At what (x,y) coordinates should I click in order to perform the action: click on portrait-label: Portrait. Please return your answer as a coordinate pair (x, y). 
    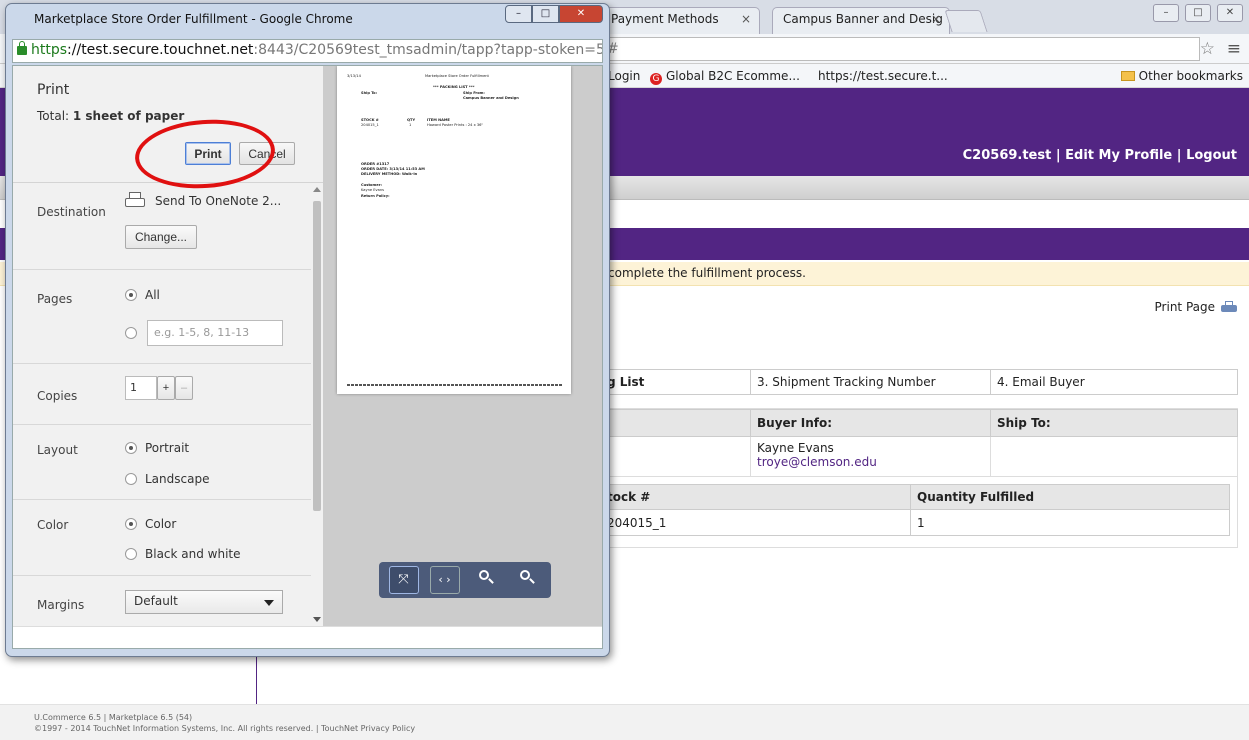
    Looking at the image, I should click on (167, 448).